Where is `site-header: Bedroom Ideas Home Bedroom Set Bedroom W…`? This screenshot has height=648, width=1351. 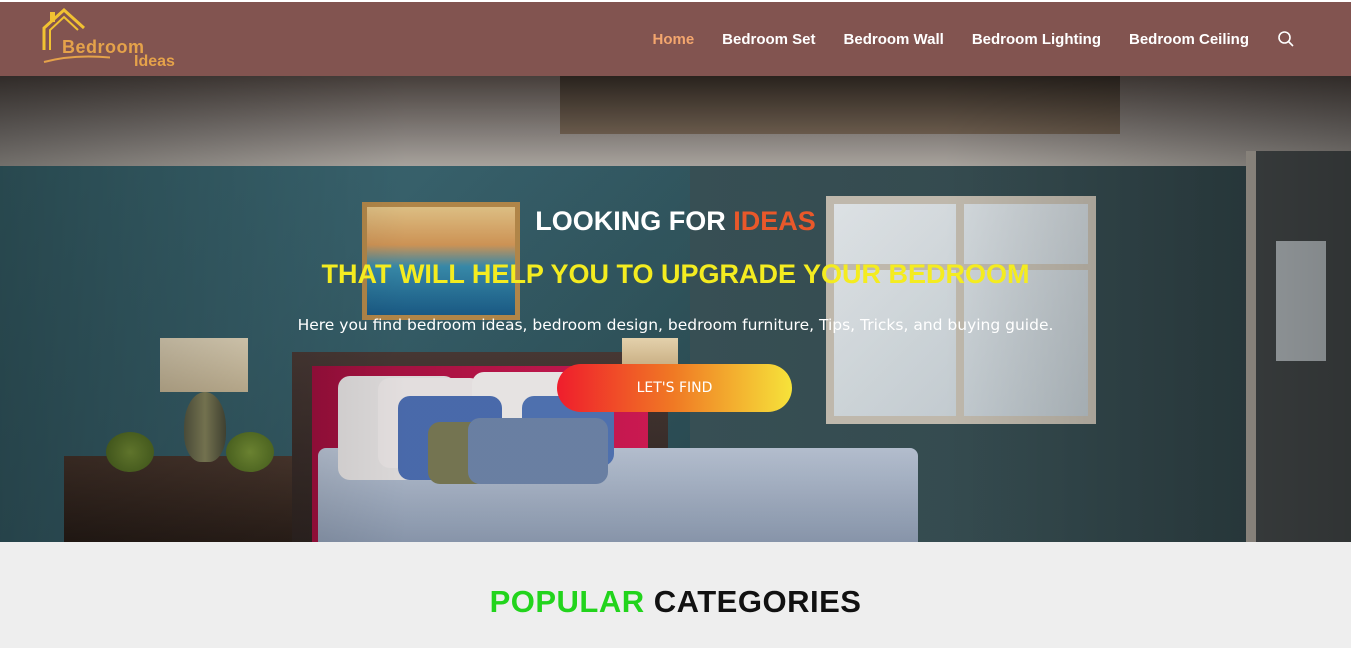 site-header: Bedroom Ideas Home Bedroom Set Bedroom W… is located at coordinates (675, 38).